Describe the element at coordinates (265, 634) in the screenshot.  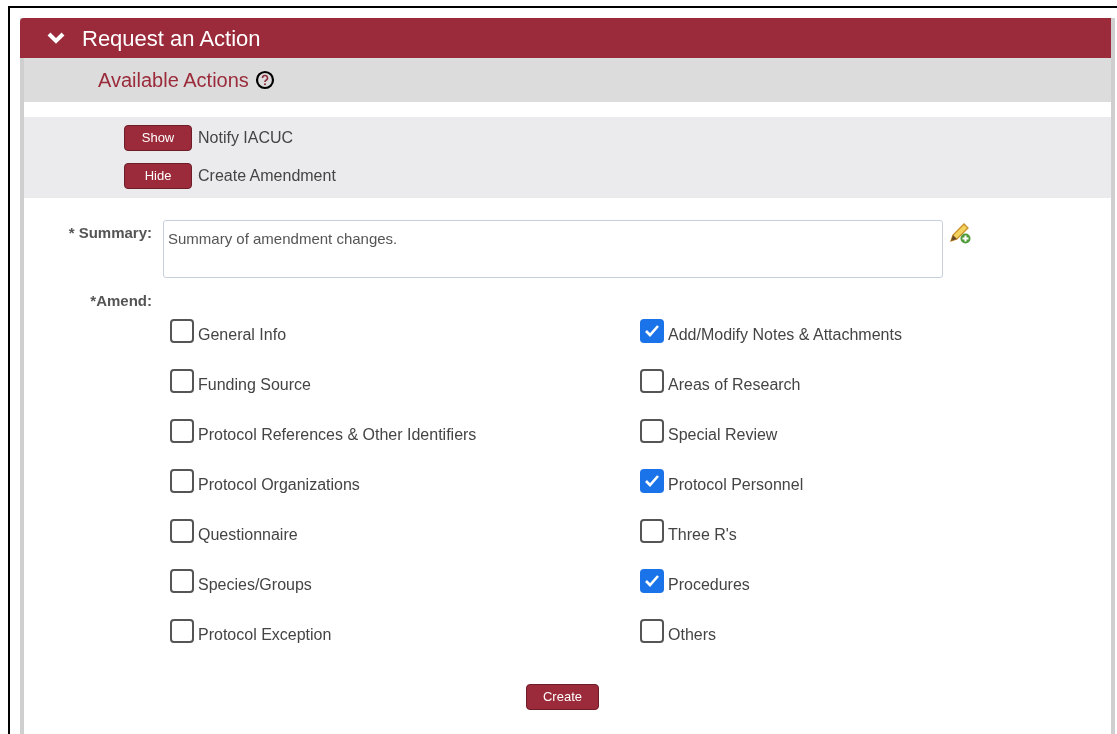
I see `checkbox-label: Protocol Exception` at that location.